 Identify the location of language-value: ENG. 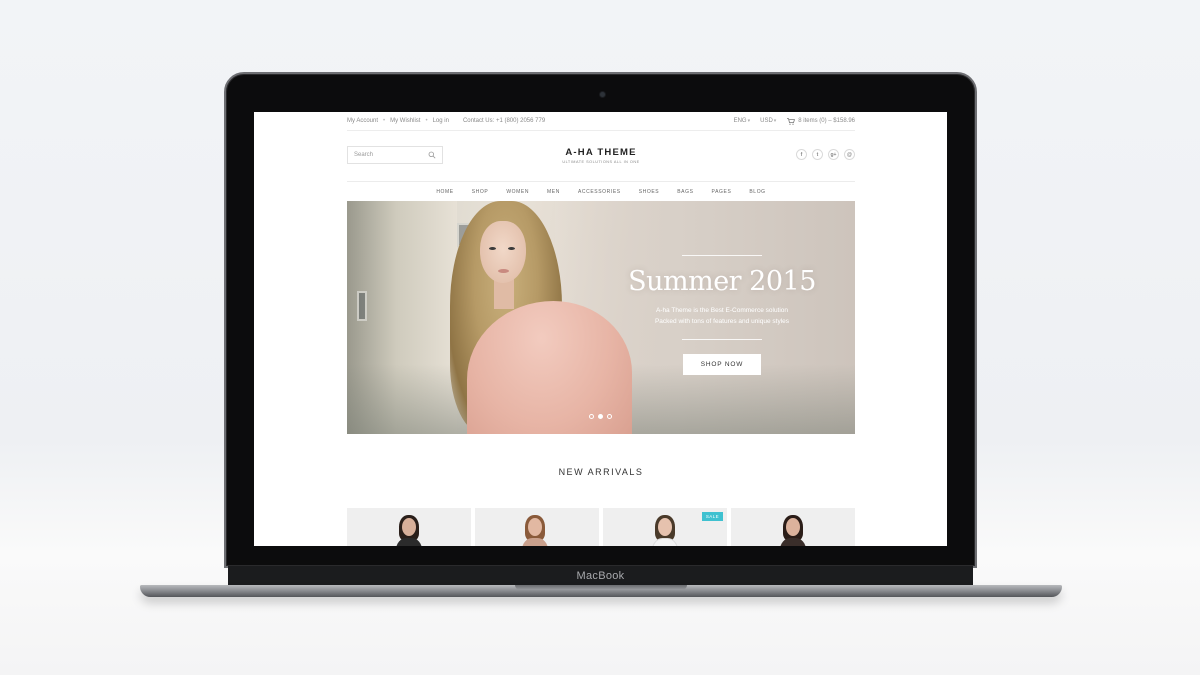
(740, 121).